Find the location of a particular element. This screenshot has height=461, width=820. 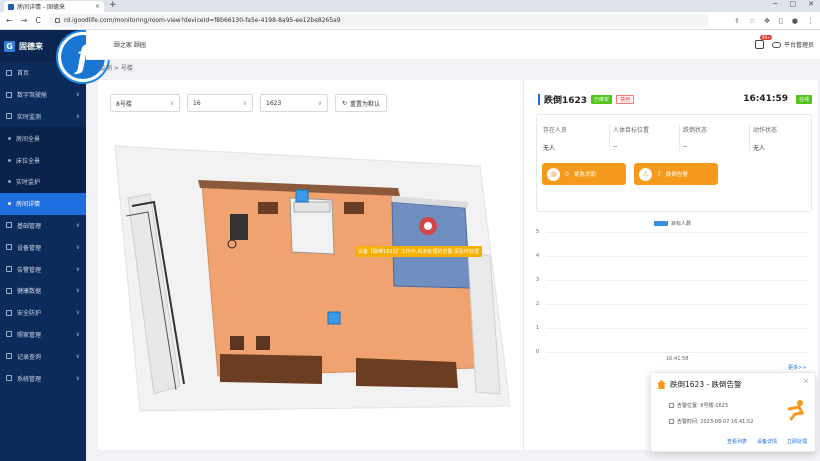

cloud-icon is located at coordinates (776, 44).